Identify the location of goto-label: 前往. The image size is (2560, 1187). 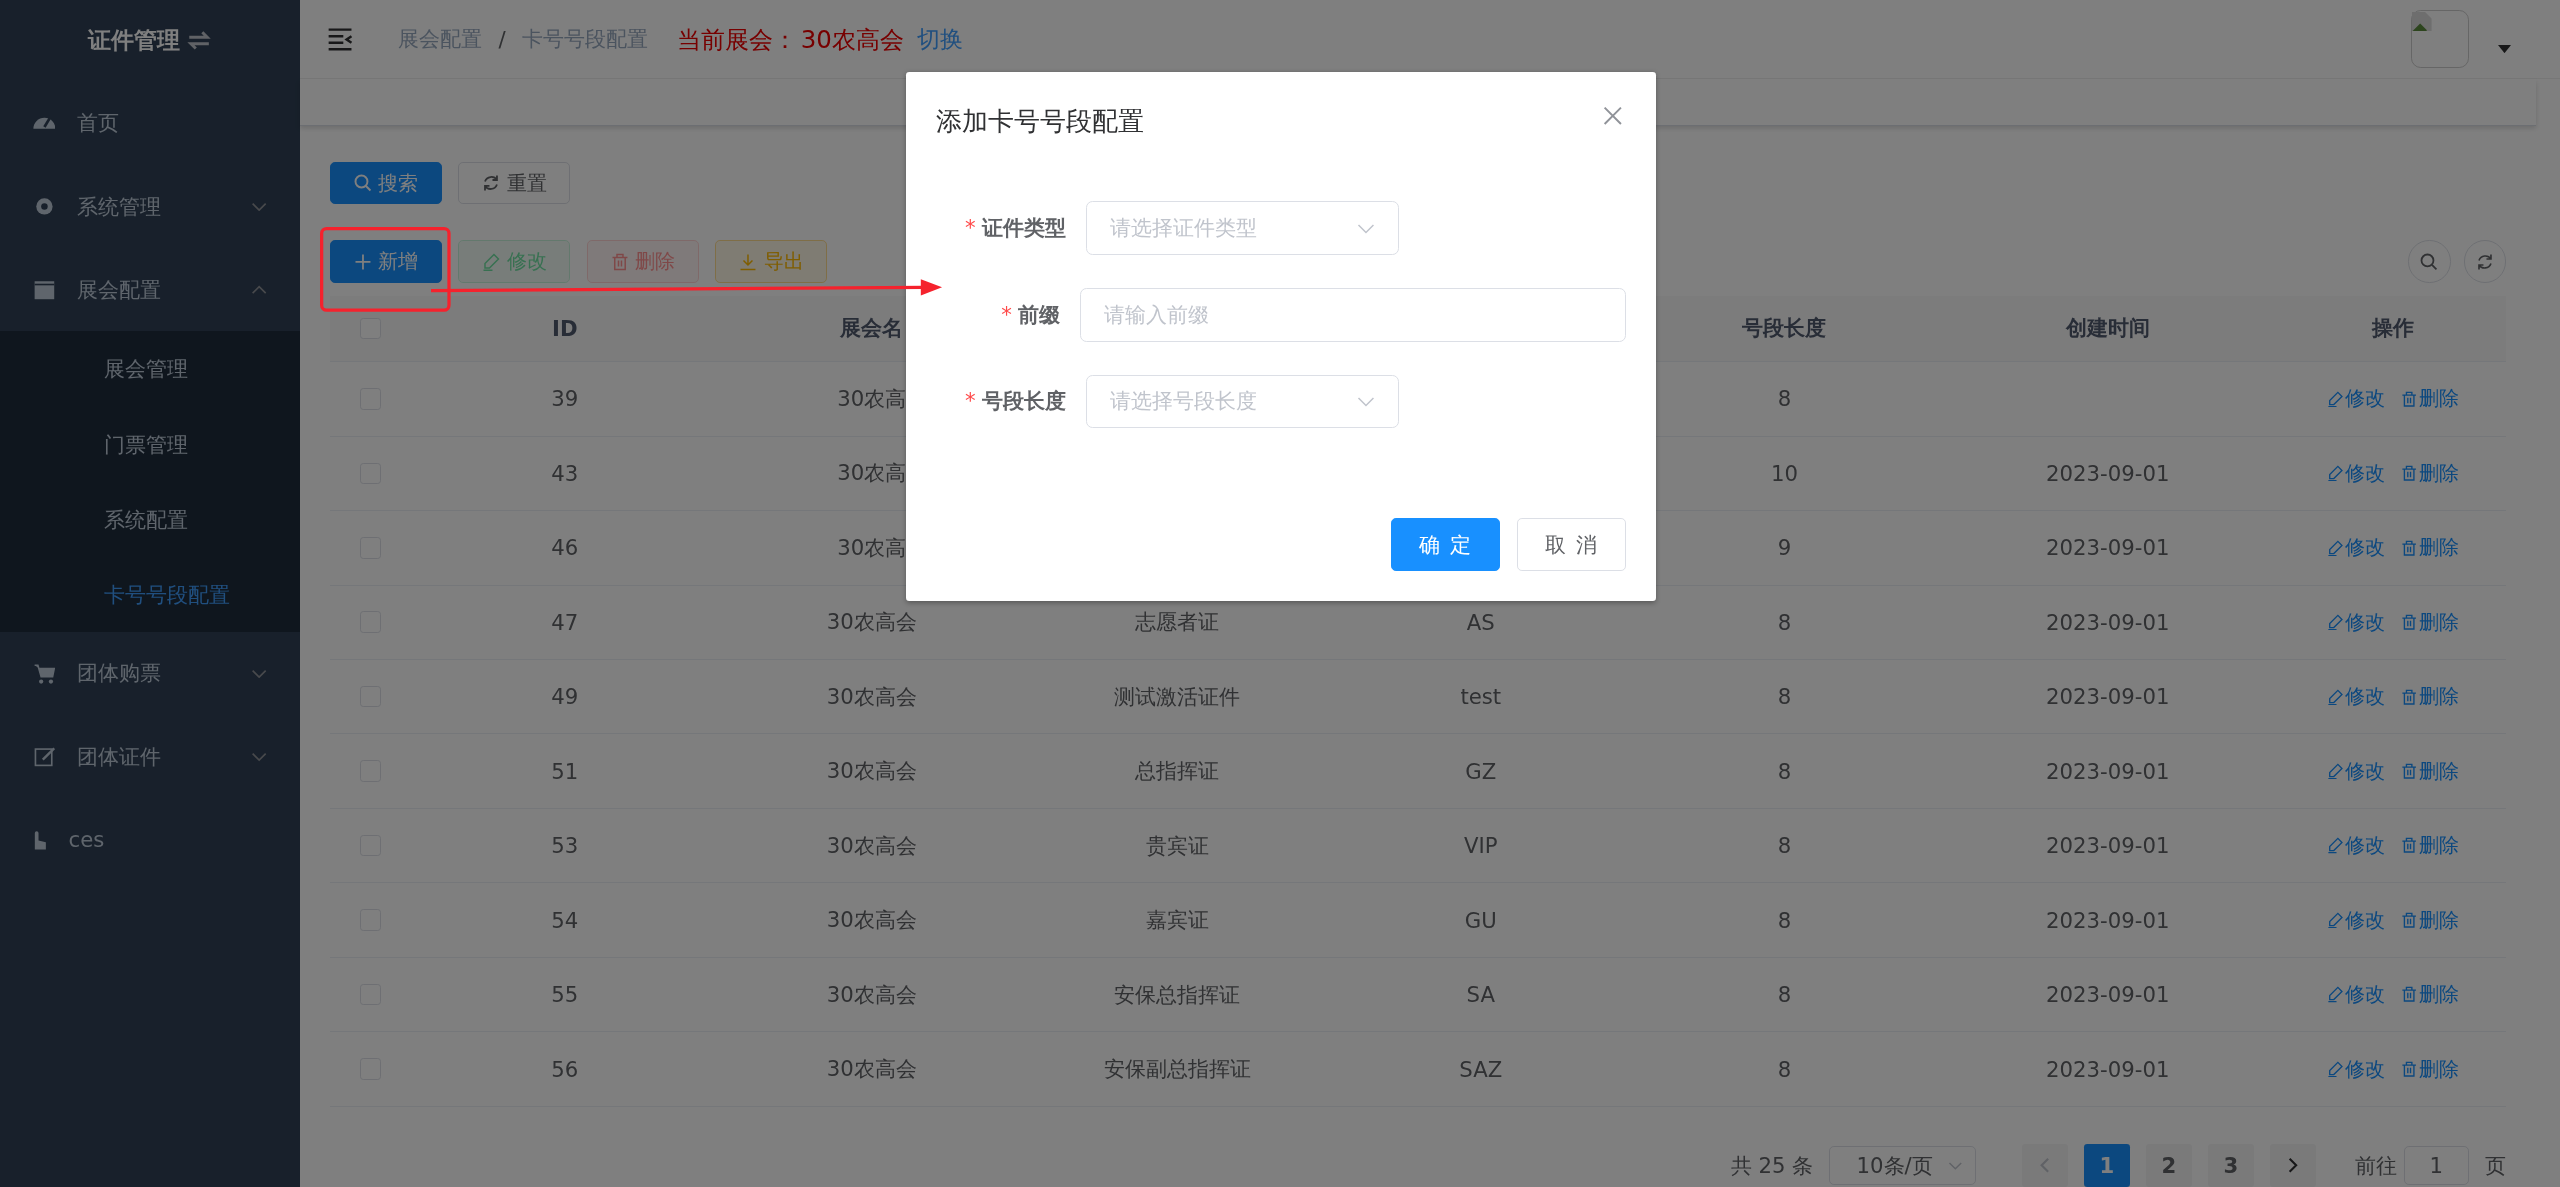
(2376, 1165).